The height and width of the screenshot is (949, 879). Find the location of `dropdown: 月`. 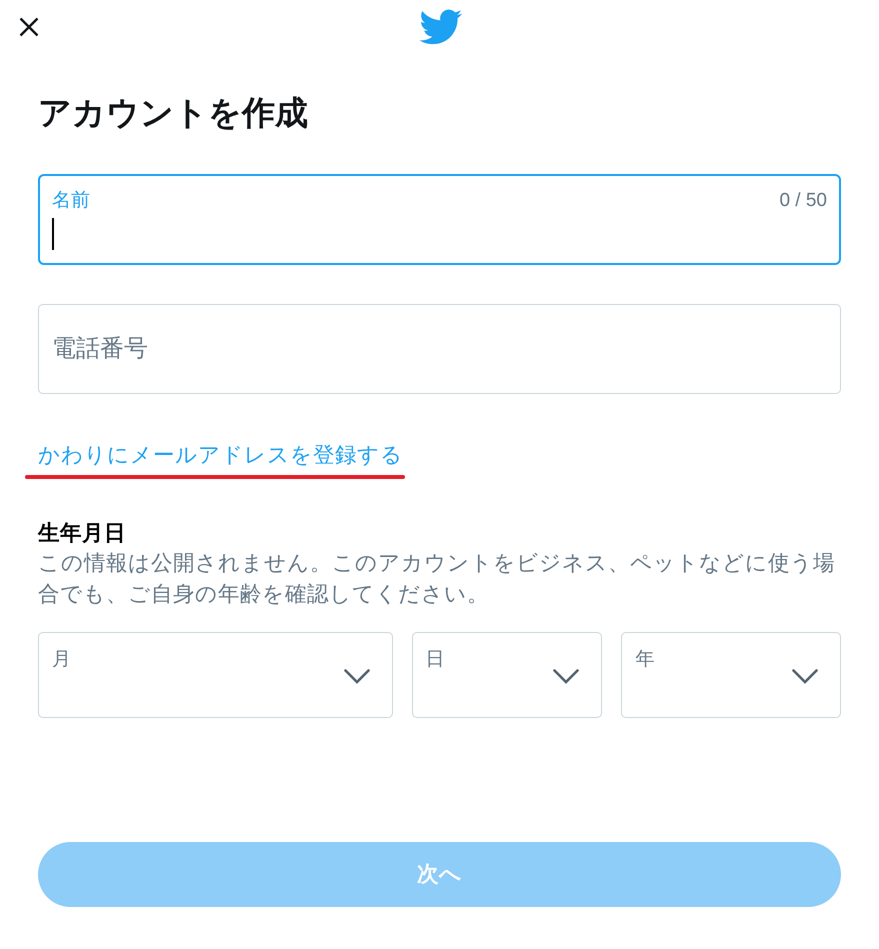

dropdown: 月 is located at coordinates (215, 675).